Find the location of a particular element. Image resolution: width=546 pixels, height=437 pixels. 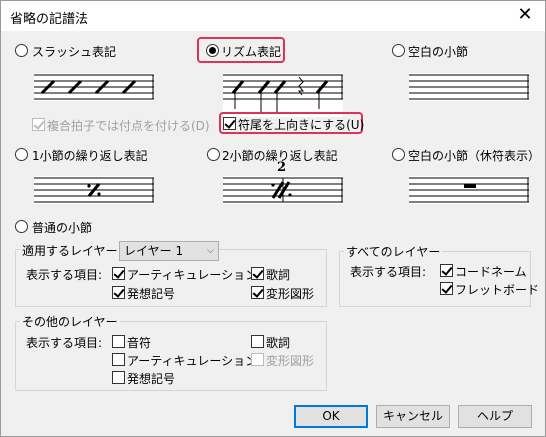

rhythm-radio is located at coordinates (212, 50).